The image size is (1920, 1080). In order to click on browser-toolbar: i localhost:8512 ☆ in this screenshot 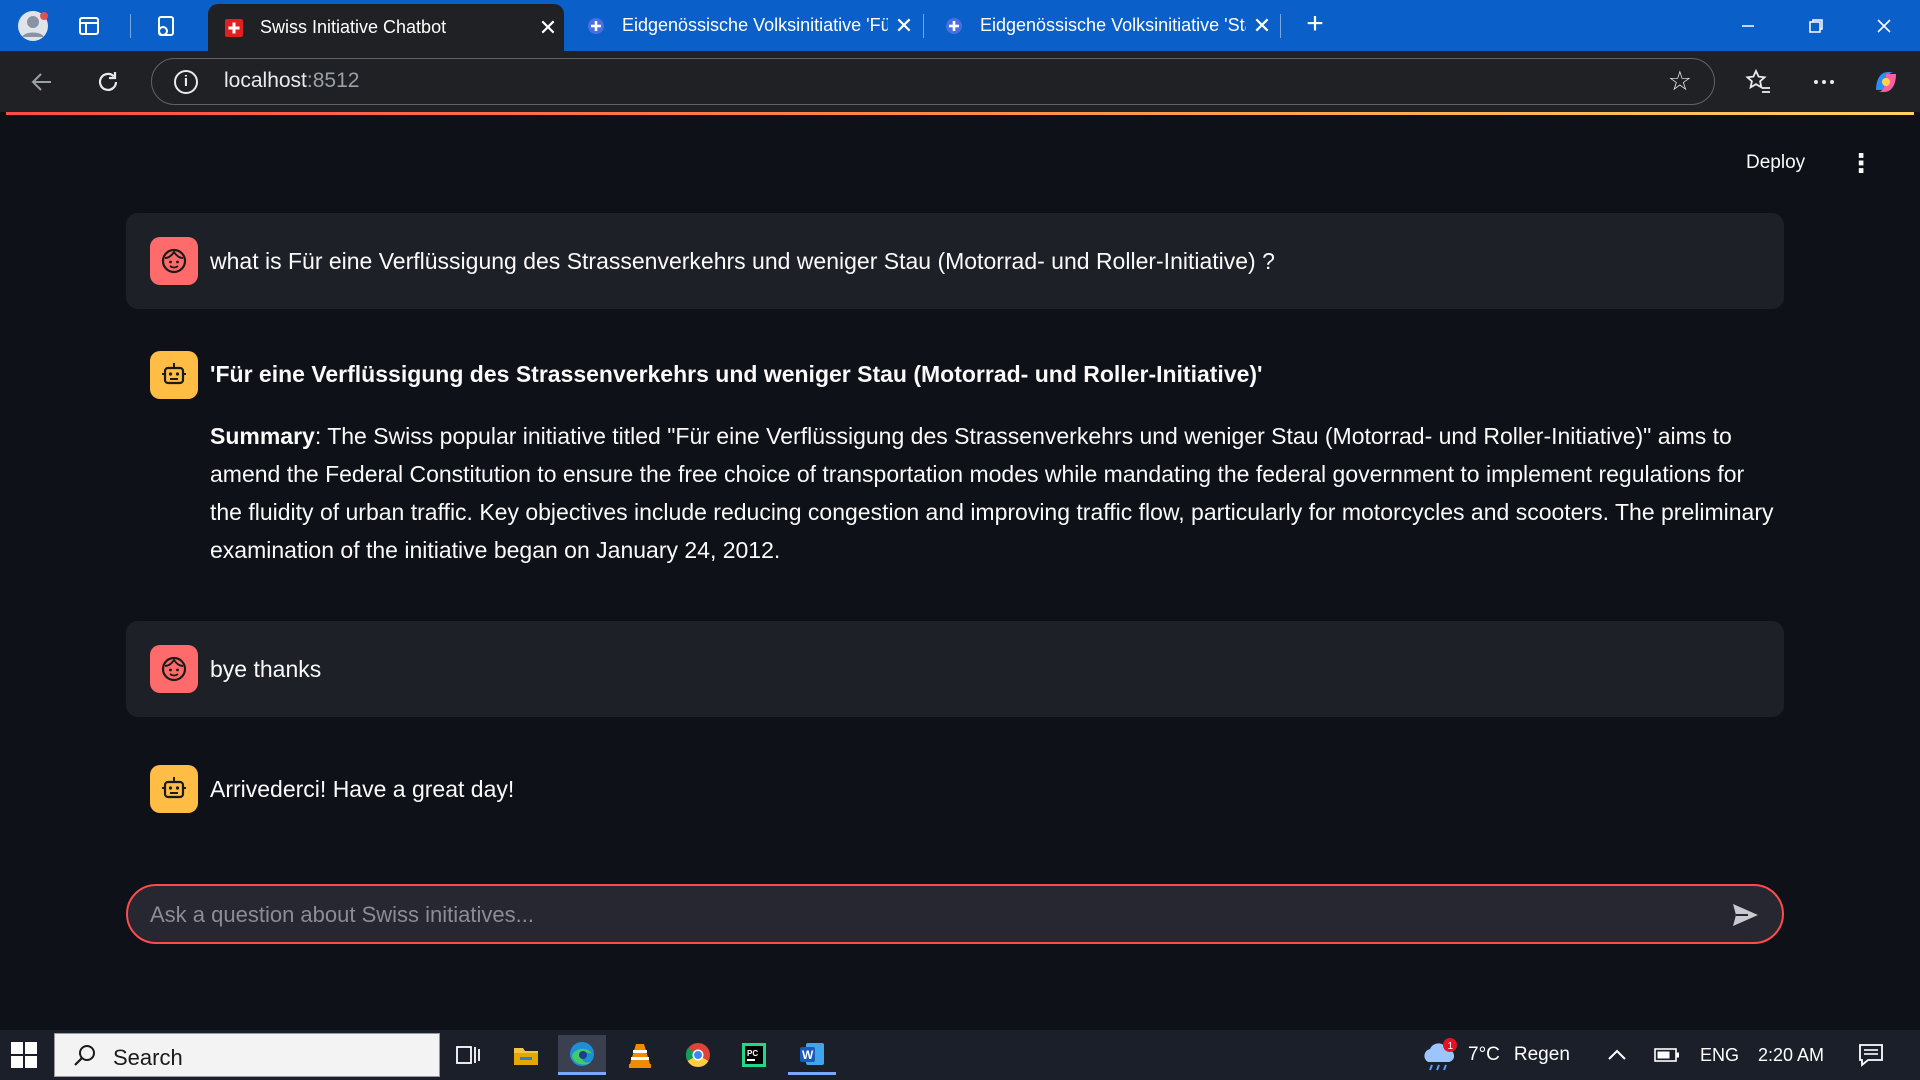, I will do `click(960, 81)`.